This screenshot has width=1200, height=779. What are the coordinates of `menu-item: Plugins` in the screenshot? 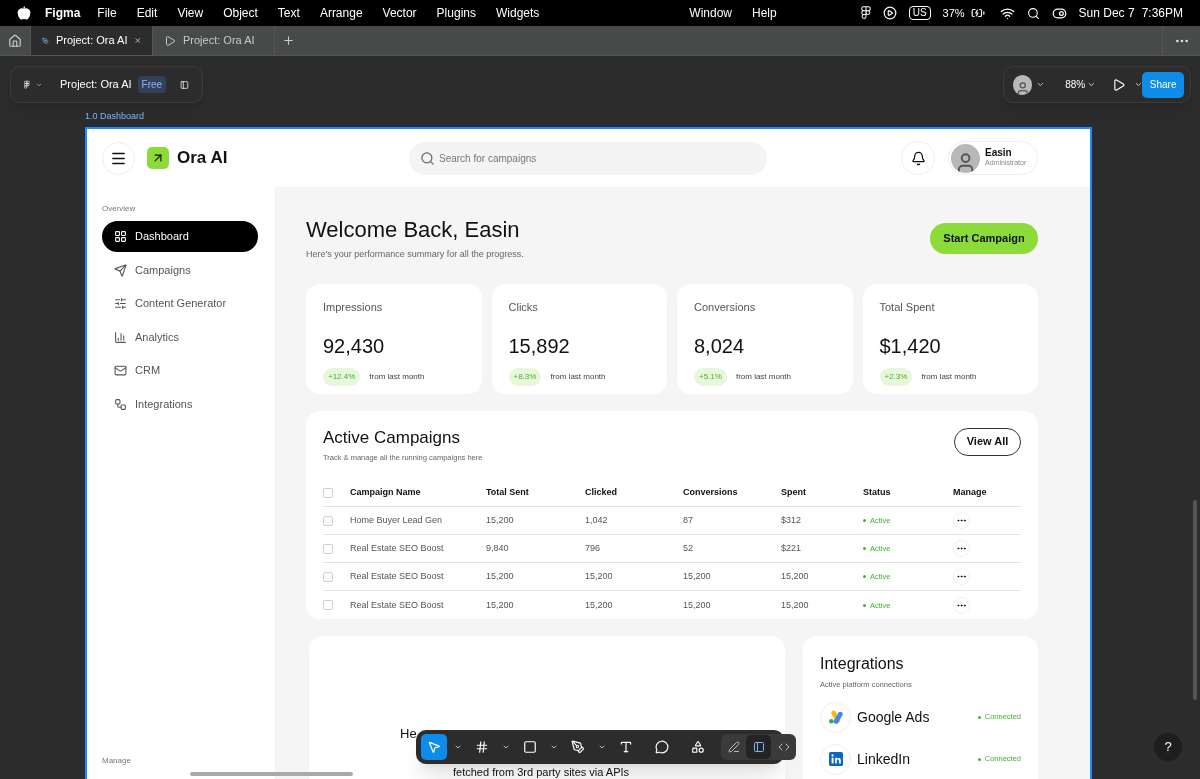 It's located at (456, 13).